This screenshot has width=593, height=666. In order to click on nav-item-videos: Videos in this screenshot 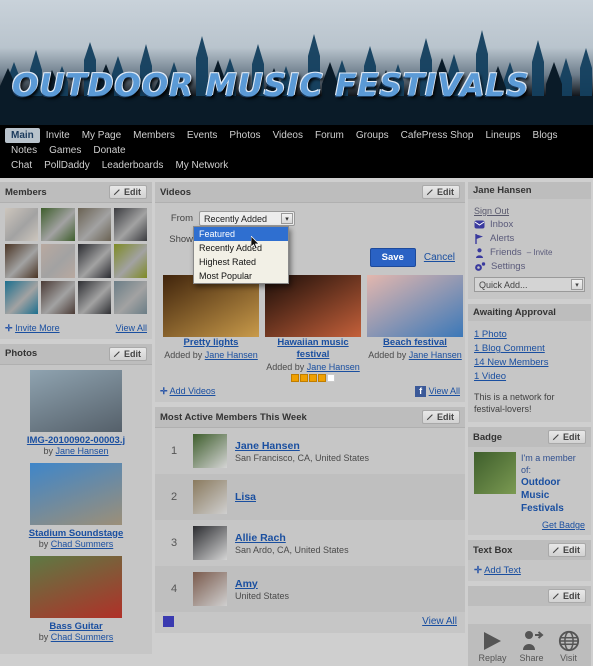, I will do `click(288, 135)`.